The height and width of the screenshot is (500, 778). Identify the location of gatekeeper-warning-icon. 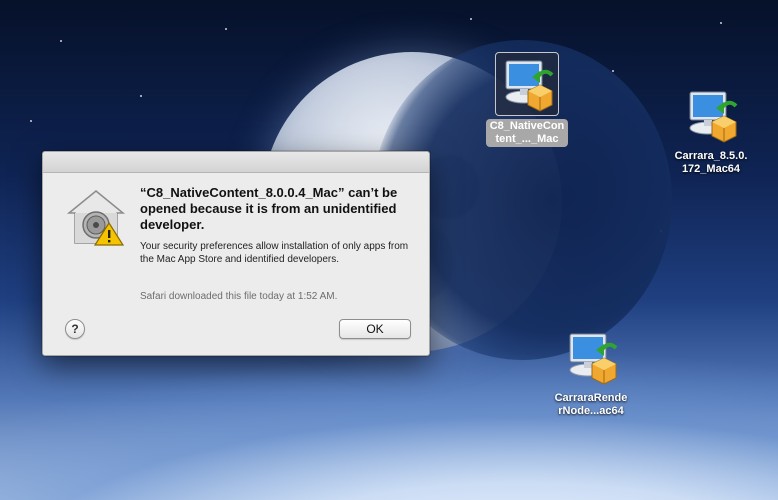
(96, 216).